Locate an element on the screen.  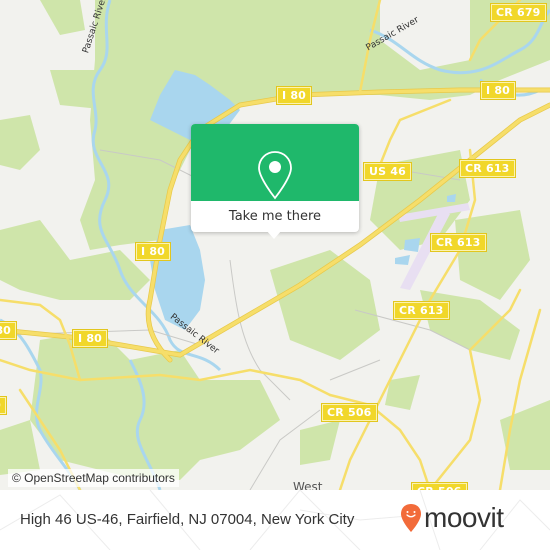
popup-header is located at coordinates (275, 162).